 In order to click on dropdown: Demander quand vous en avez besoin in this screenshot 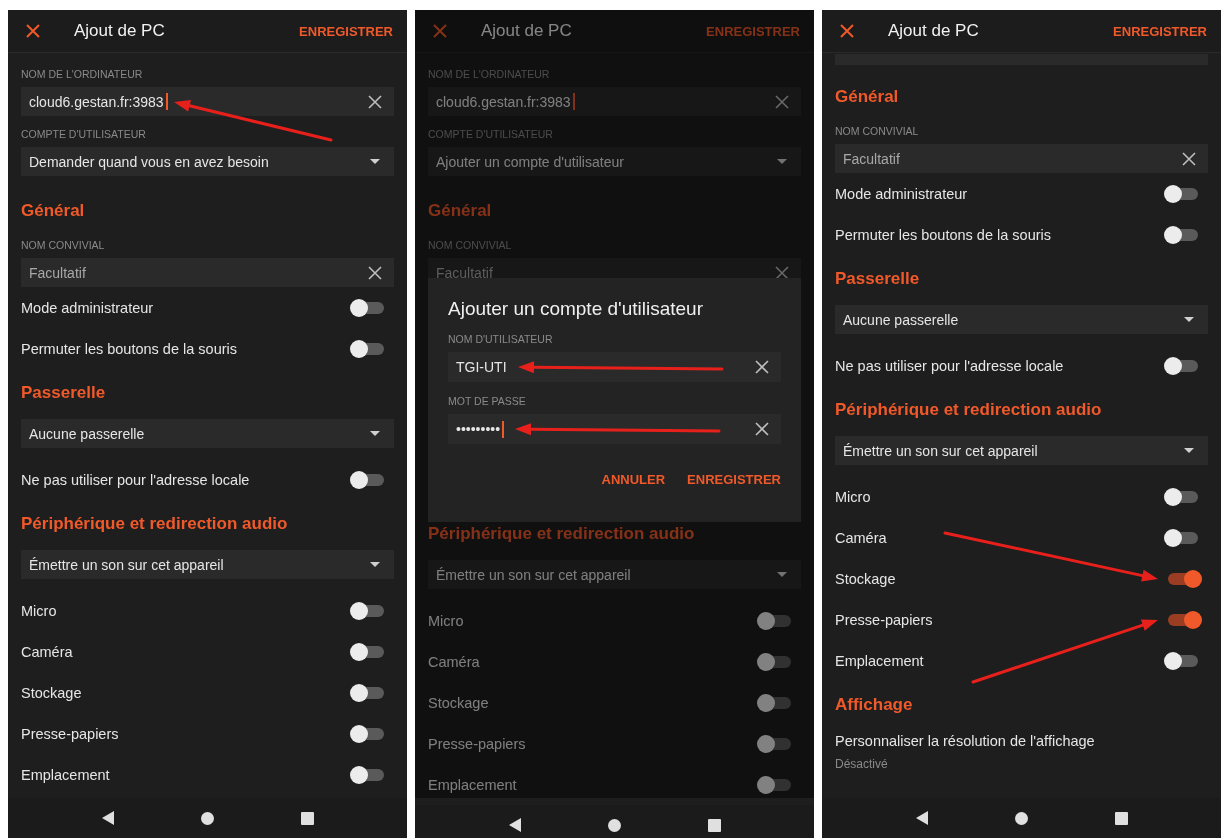, I will do `click(207, 161)`.